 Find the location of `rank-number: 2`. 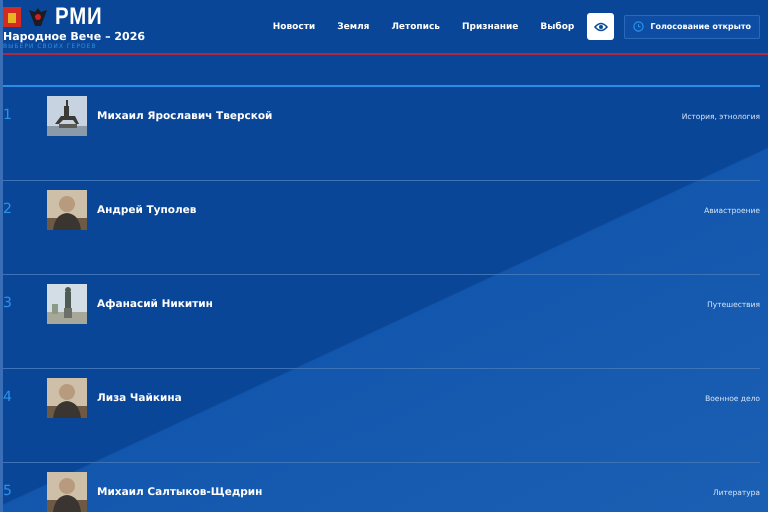

rank-number: 2 is located at coordinates (8, 208).